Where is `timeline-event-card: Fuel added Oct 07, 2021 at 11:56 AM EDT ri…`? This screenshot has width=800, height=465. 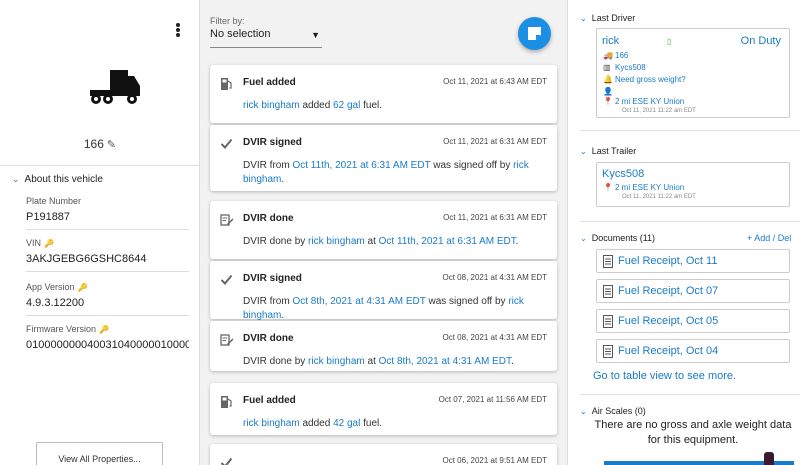
timeline-event-card: Fuel added Oct 07, 2021 at 11:56 AM EDT ri… is located at coordinates (383, 409).